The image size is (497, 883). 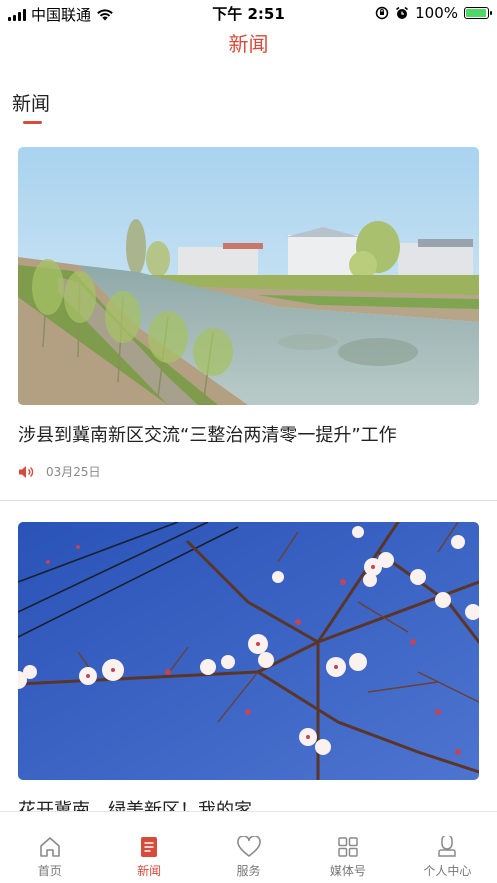 I want to click on tab-profile: 个人中心, so click(x=447, y=847).